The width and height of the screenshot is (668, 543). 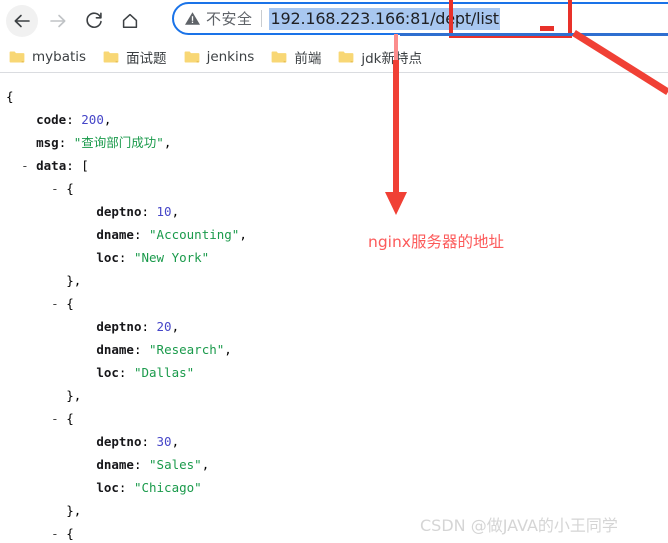 I want to click on json-string-value: "New York", so click(x=171, y=257).